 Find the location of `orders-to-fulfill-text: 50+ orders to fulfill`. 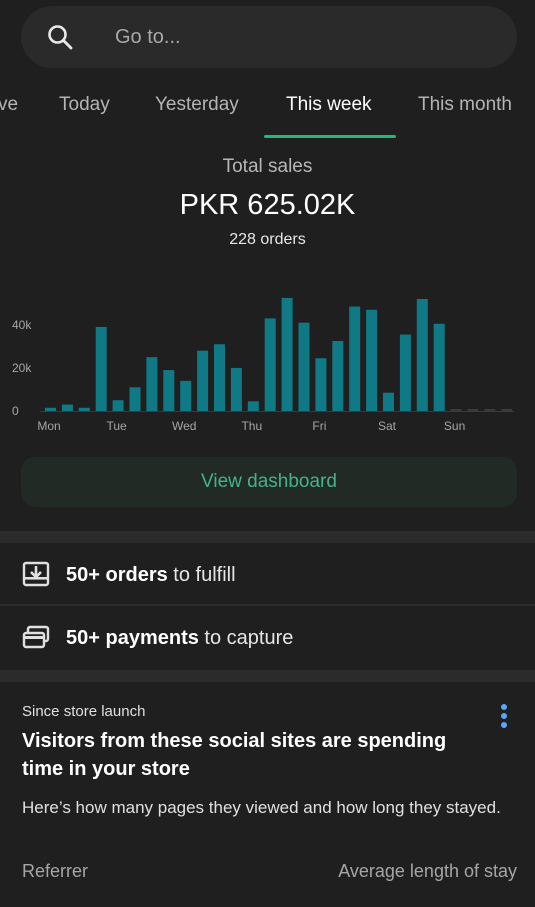

orders-to-fulfill-text: 50+ orders to fulfill is located at coordinates (151, 575).